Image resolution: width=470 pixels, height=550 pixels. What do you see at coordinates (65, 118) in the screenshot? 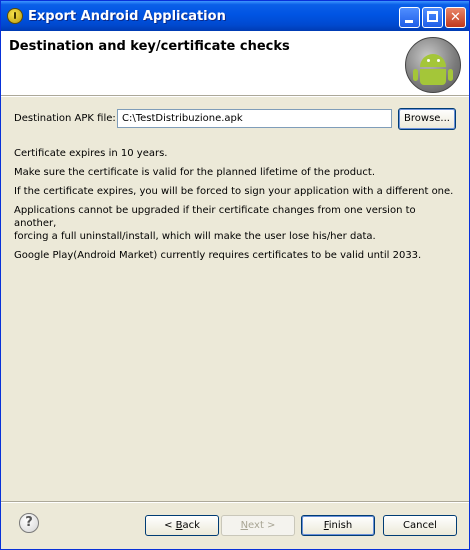
I see `destination-label: Destination APK file:` at bounding box center [65, 118].